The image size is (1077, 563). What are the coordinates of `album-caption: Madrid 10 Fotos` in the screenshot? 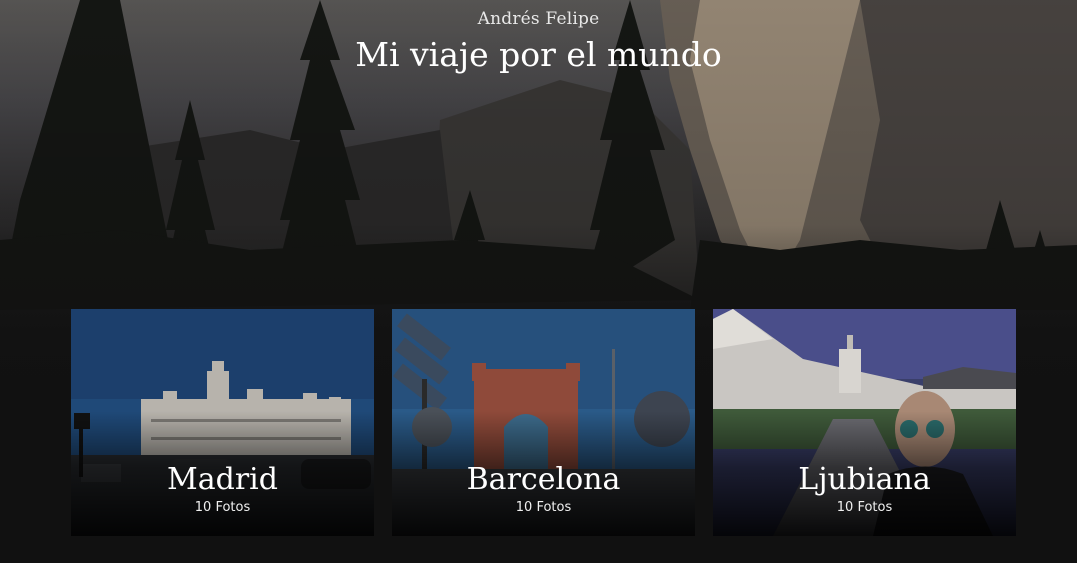 It's located at (222, 490).